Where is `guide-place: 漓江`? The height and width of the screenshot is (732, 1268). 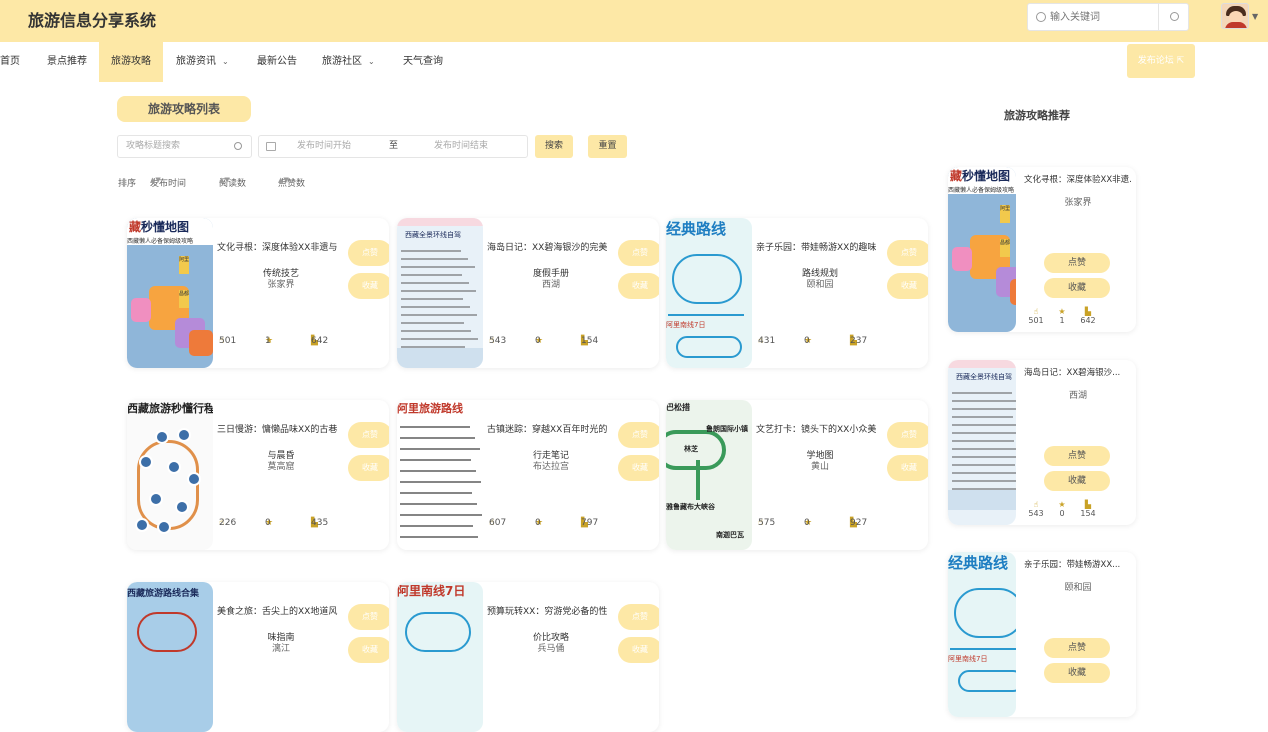 guide-place: 漓江 is located at coordinates (280, 649).